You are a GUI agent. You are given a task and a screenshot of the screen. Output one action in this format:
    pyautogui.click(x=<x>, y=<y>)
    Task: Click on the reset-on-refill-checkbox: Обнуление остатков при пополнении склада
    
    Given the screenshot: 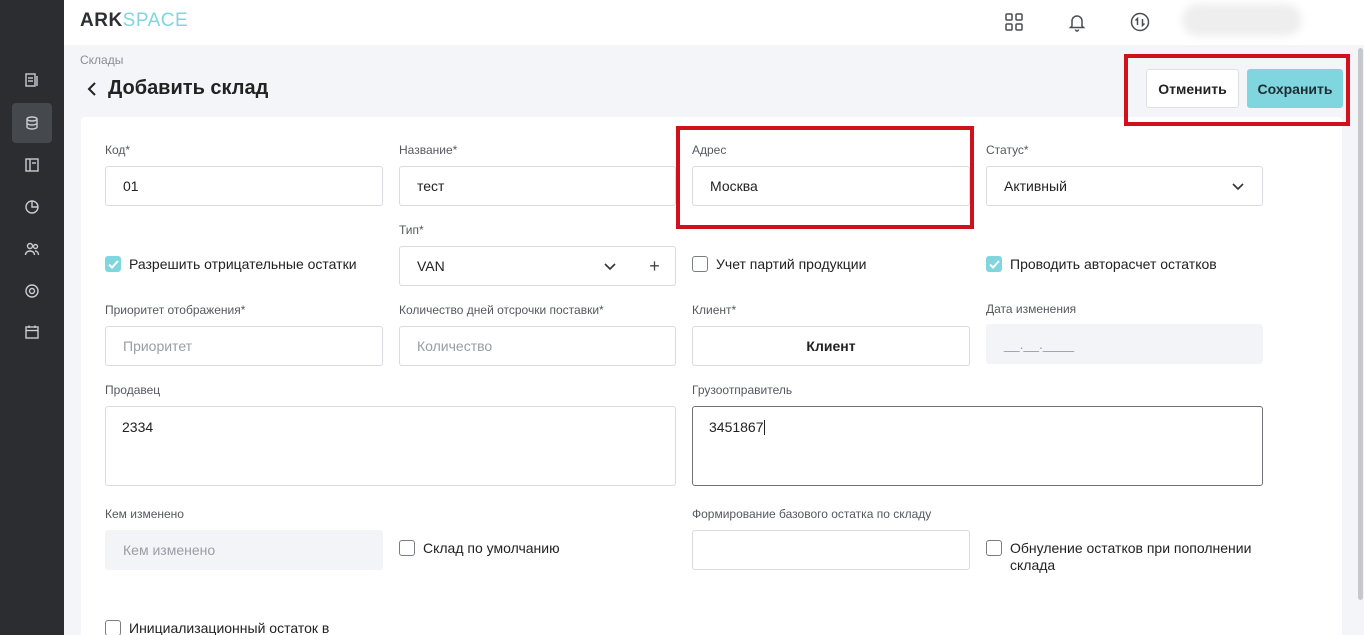 What is the action you would take?
    pyautogui.click(x=1126, y=557)
    